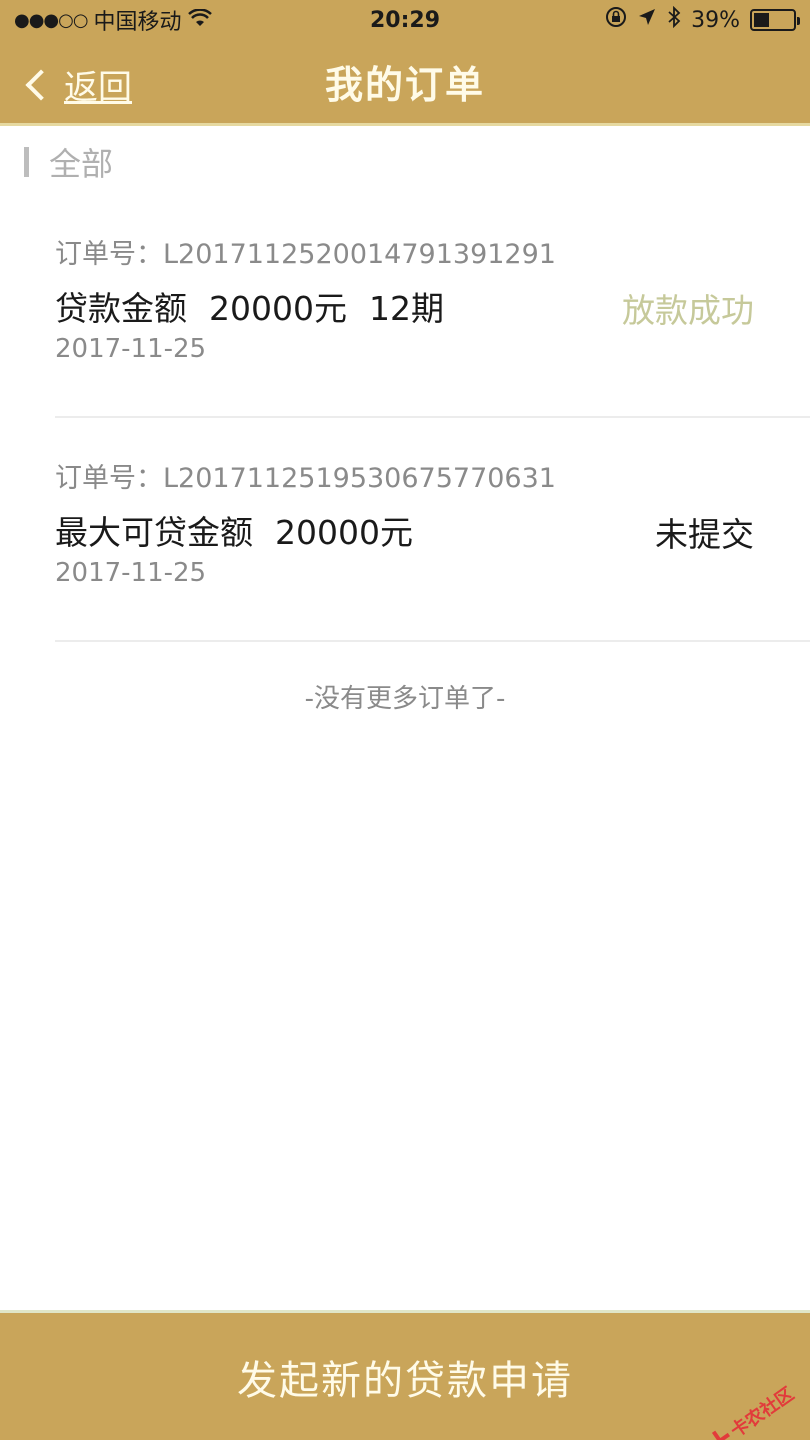 Image resolution: width=810 pixels, height=1440 pixels. Describe the element at coordinates (26, 162) in the screenshot. I see `filter-indicator` at that location.